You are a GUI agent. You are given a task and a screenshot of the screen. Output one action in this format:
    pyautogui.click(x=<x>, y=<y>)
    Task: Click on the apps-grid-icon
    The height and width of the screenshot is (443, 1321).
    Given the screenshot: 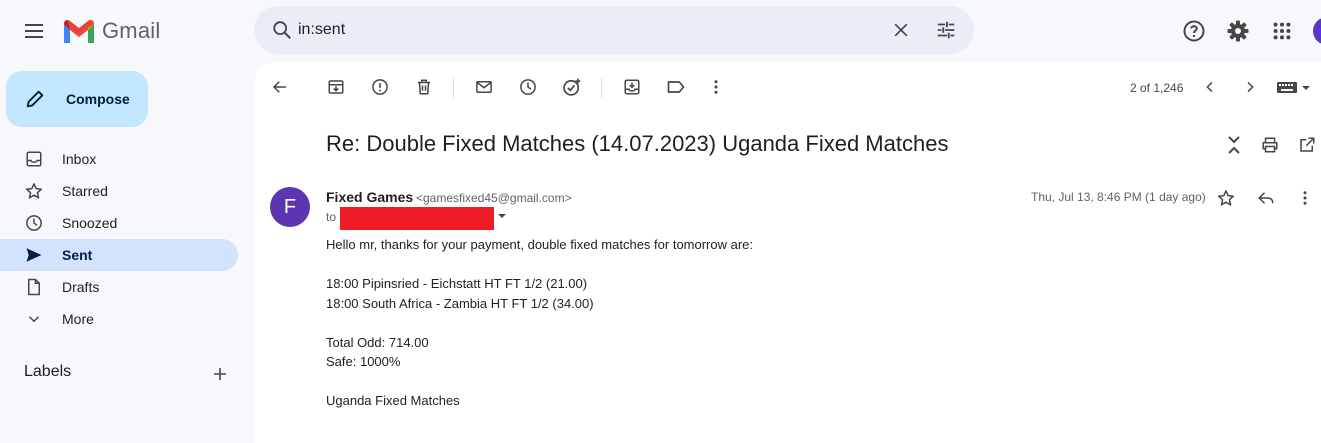 What is the action you would take?
    pyautogui.click(x=1282, y=31)
    